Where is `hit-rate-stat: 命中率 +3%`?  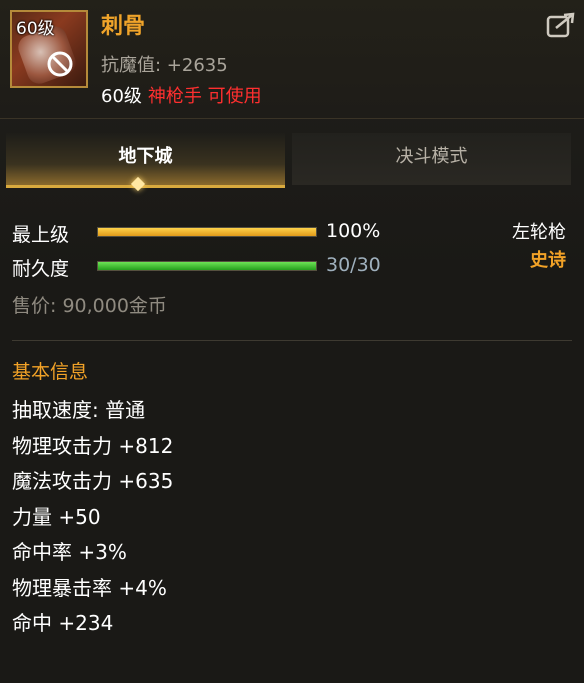
hit-rate-stat: 命中率 +3% is located at coordinates (69, 552).